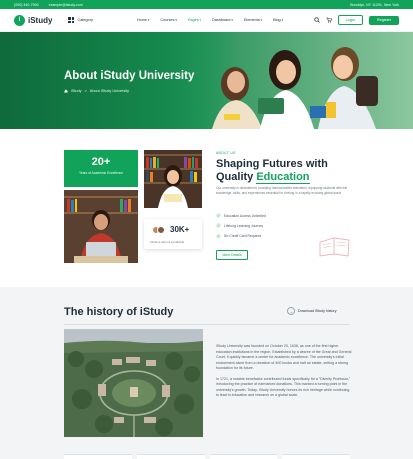 This screenshot has width=413, height=459. What do you see at coordinates (173, 179) in the screenshot?
I see `library-student-image` at bounding box center [173, 179].